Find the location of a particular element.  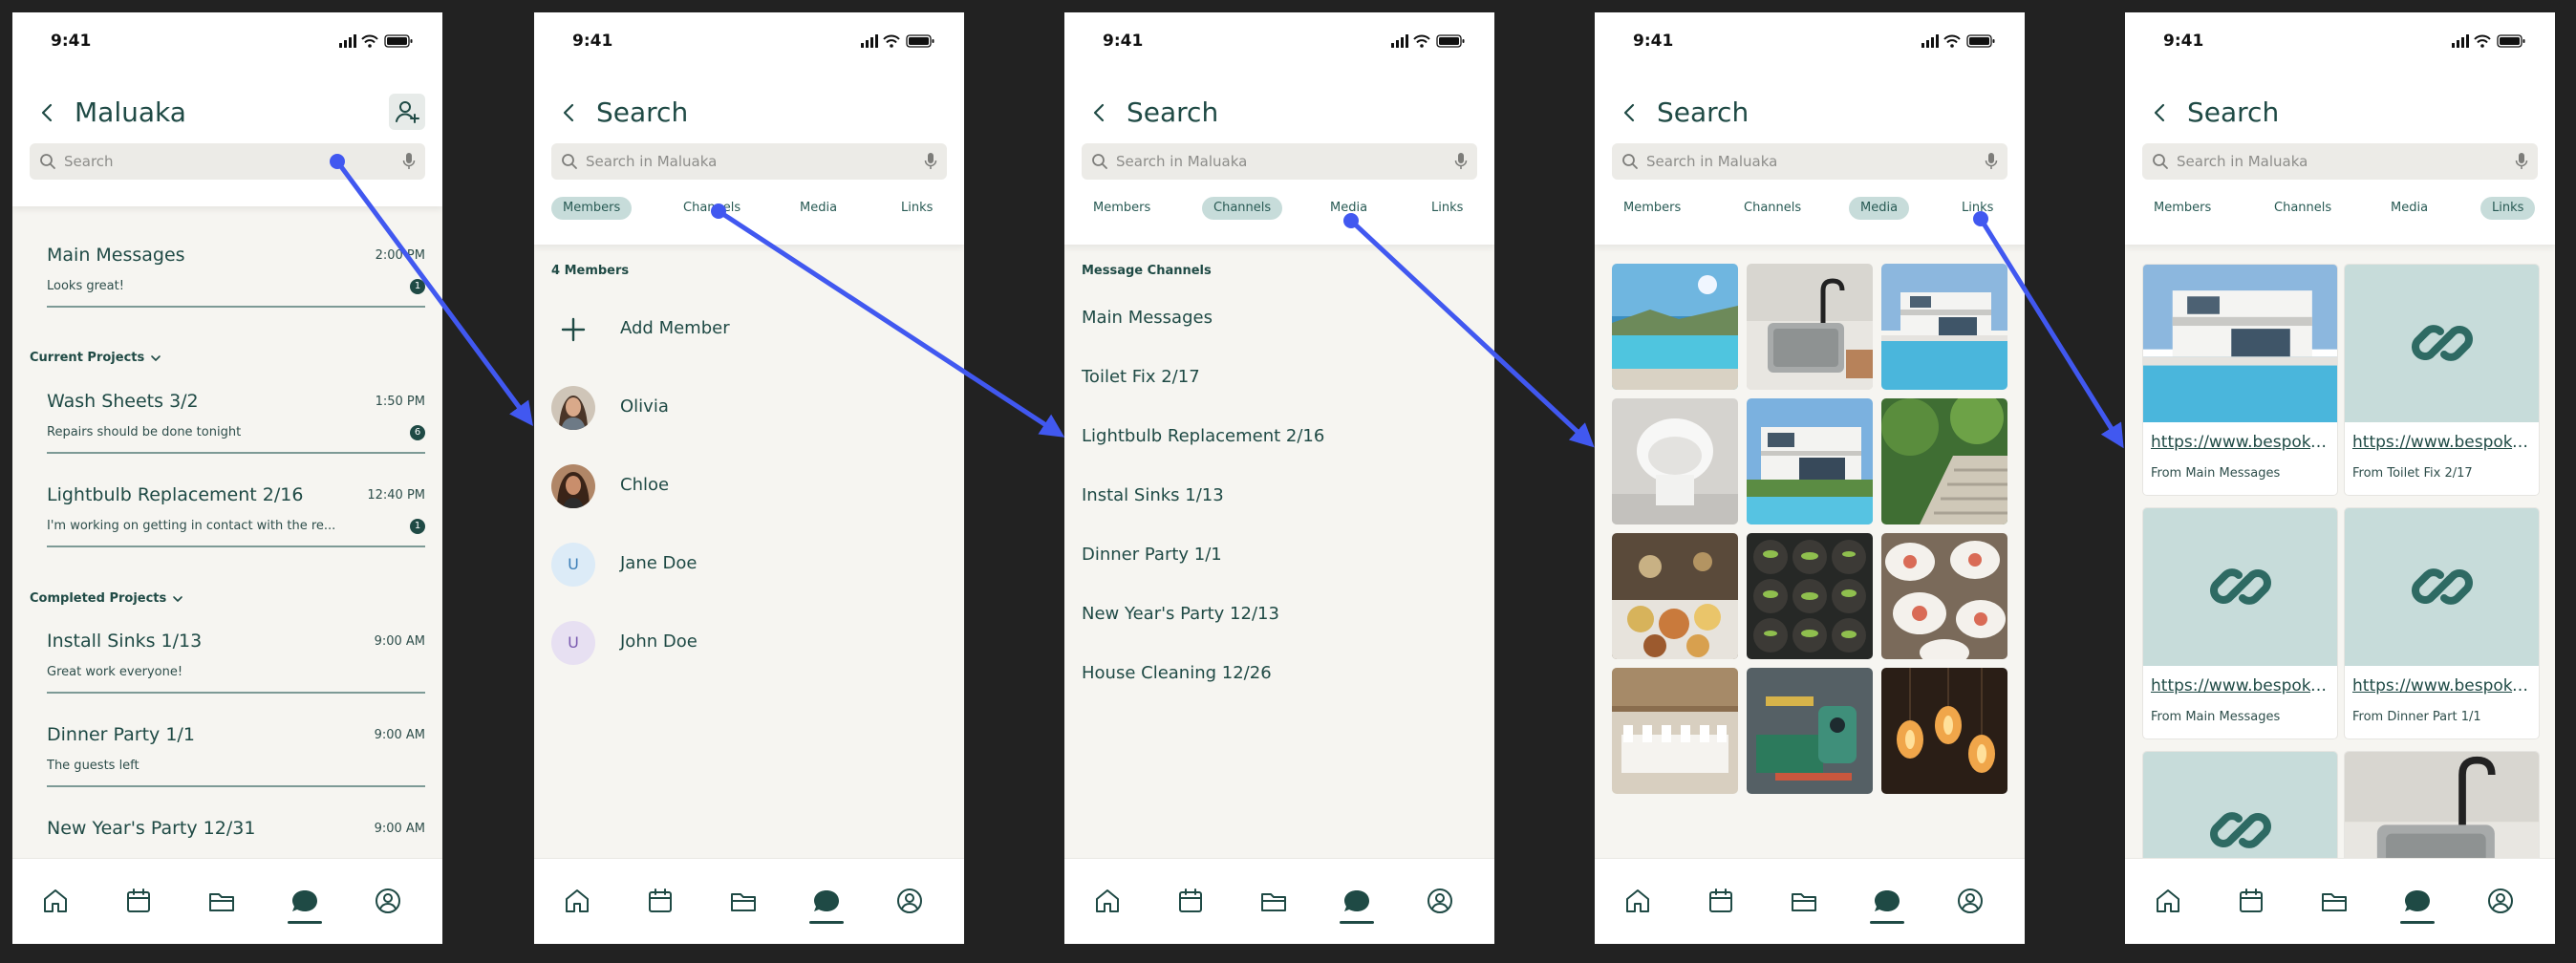

toilet-photo is located at coordinates (1675, 461).